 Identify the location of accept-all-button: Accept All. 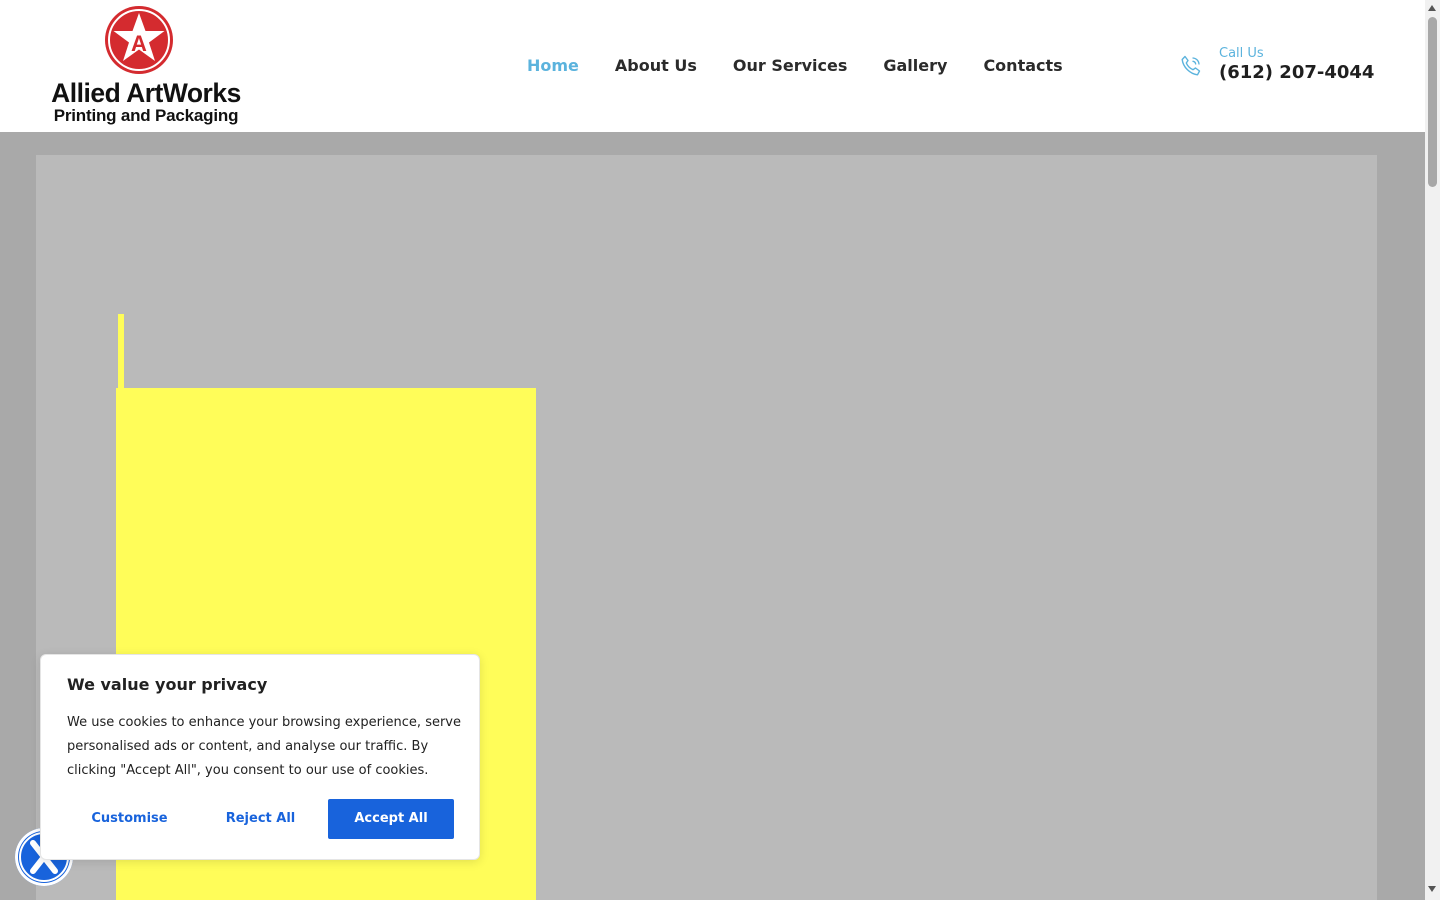
(391, 819).